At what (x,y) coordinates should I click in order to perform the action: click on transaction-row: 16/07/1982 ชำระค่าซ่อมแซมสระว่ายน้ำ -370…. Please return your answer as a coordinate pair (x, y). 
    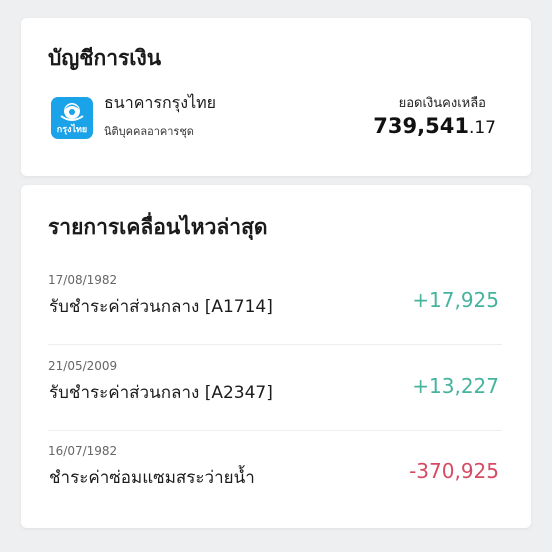
    Looking at the image, I should click on (275, 474).